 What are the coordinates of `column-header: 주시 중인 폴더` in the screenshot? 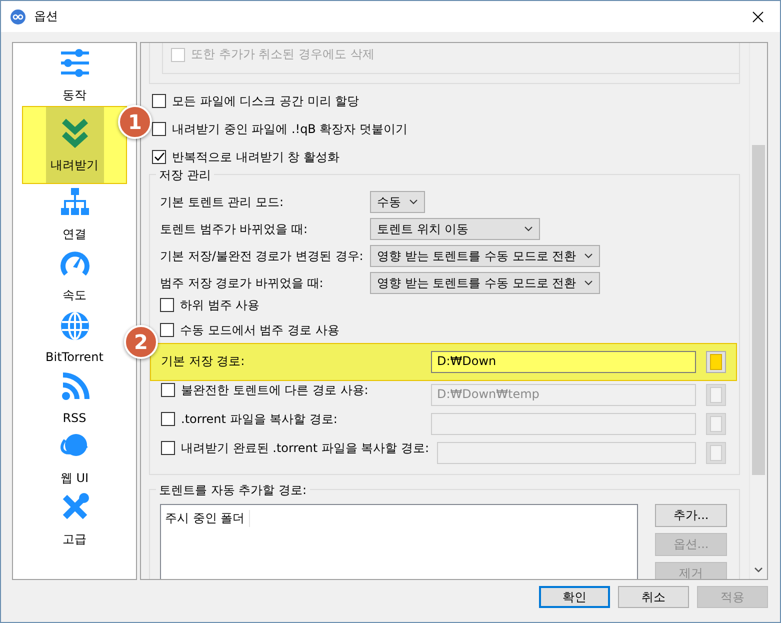 It's located at (207, 518).